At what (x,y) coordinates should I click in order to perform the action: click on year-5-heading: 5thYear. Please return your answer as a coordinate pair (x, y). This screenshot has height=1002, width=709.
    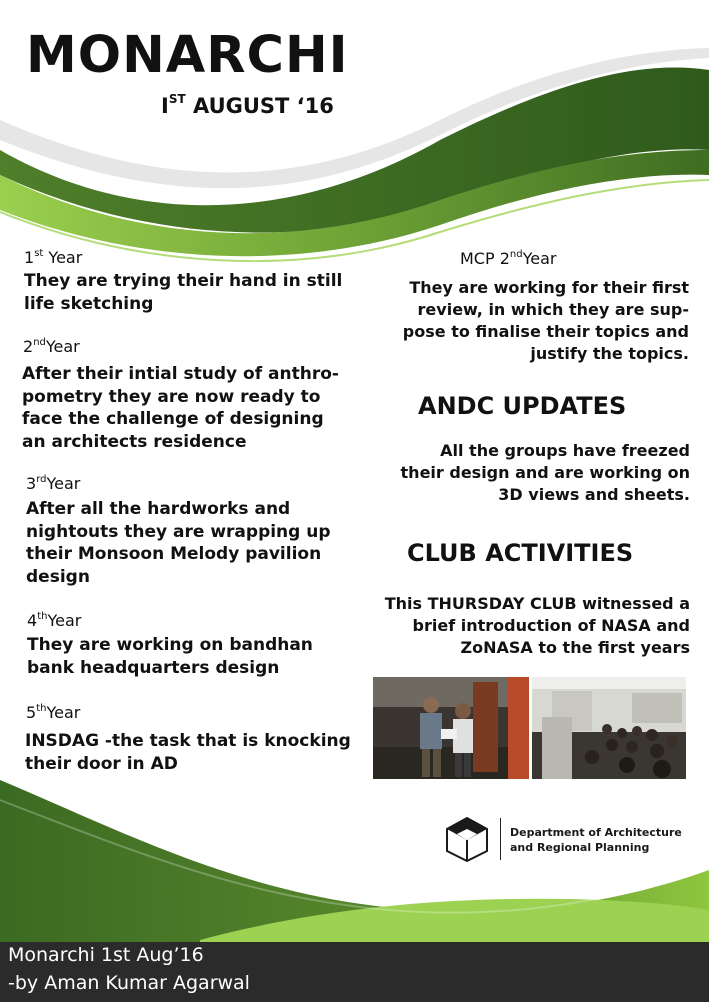
    Looking at the image, I should click on (53, 712).